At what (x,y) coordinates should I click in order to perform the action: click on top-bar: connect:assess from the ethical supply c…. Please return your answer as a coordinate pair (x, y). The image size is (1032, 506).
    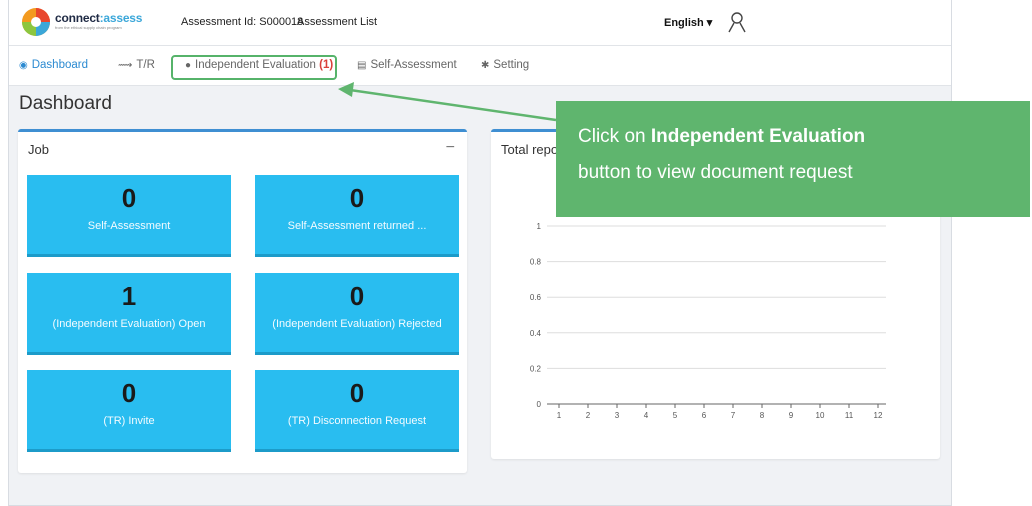
    Looking at the image, I should click on (480, 23).